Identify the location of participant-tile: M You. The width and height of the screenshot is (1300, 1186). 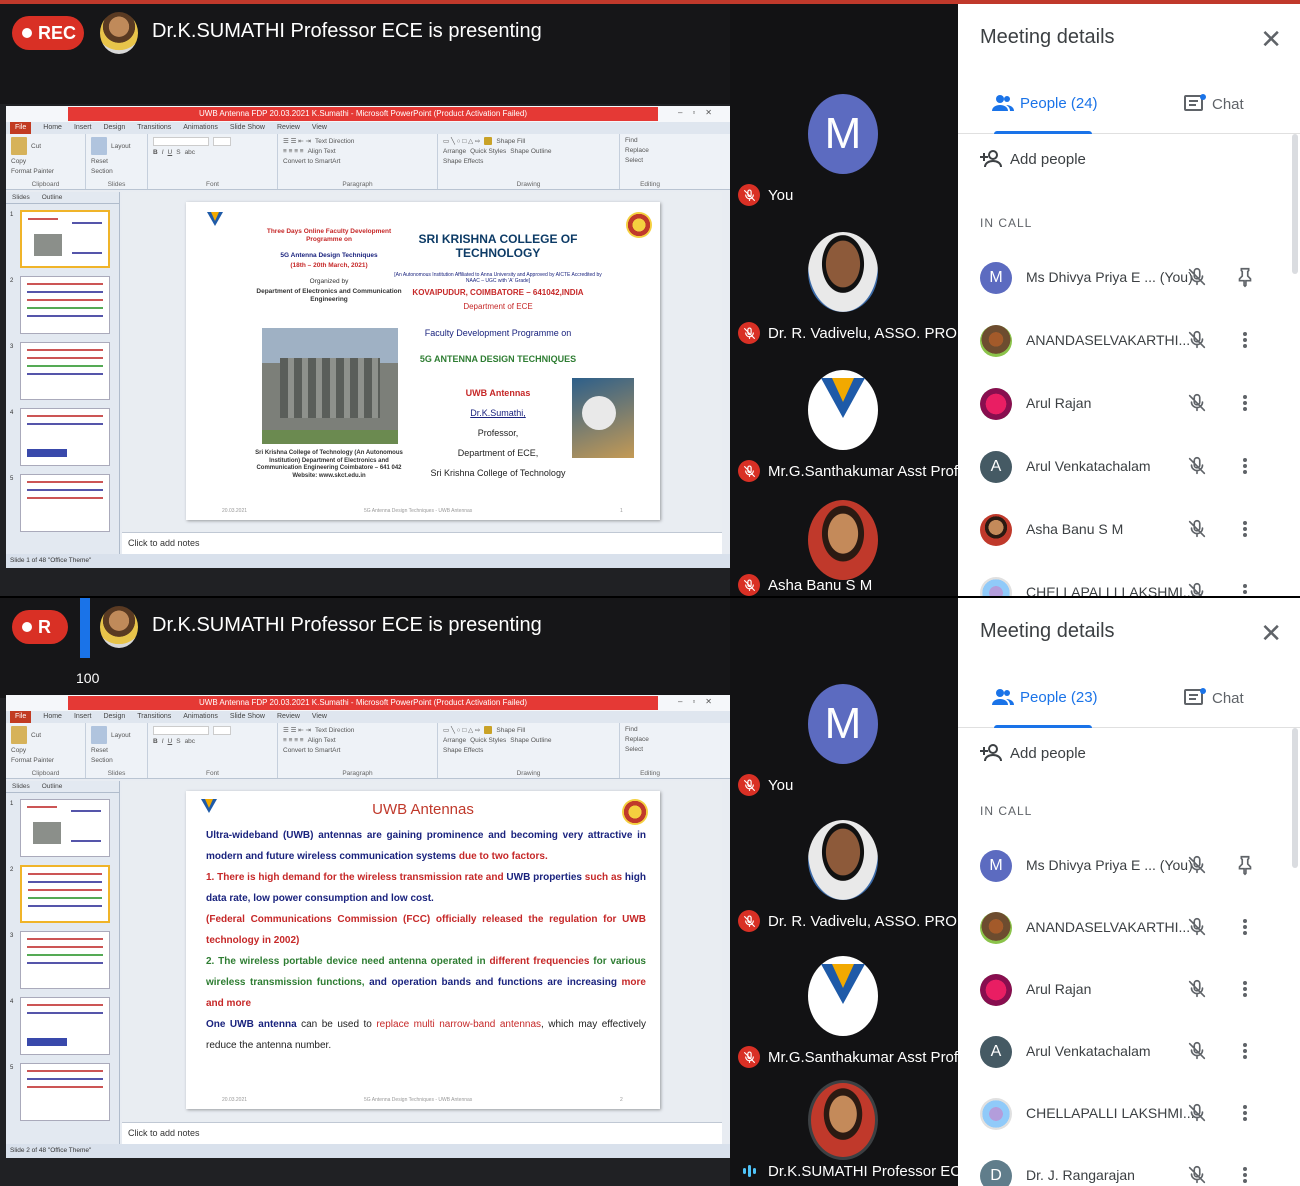
(844, 734).